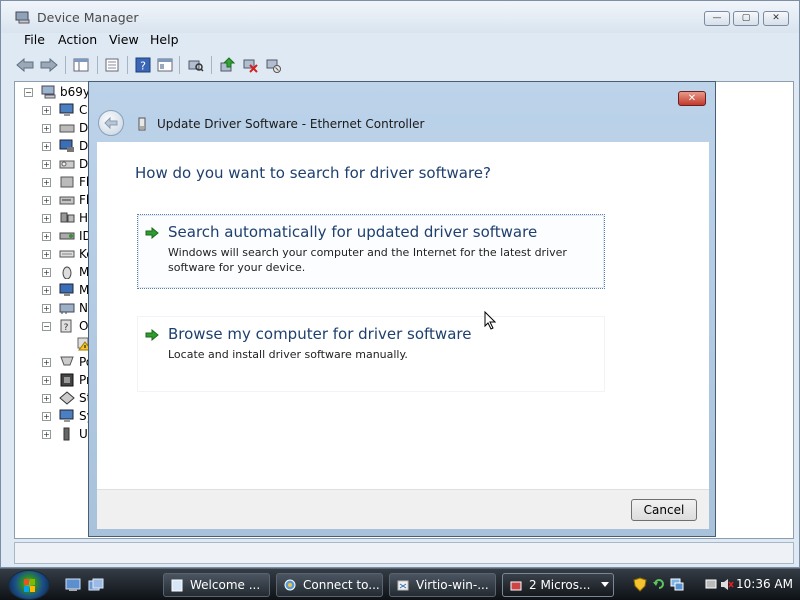 The height and width of the screenshot is (600, 800). Describe the element at coordinates (177, 585) in the screenshot. I see `document-icon` at that location.